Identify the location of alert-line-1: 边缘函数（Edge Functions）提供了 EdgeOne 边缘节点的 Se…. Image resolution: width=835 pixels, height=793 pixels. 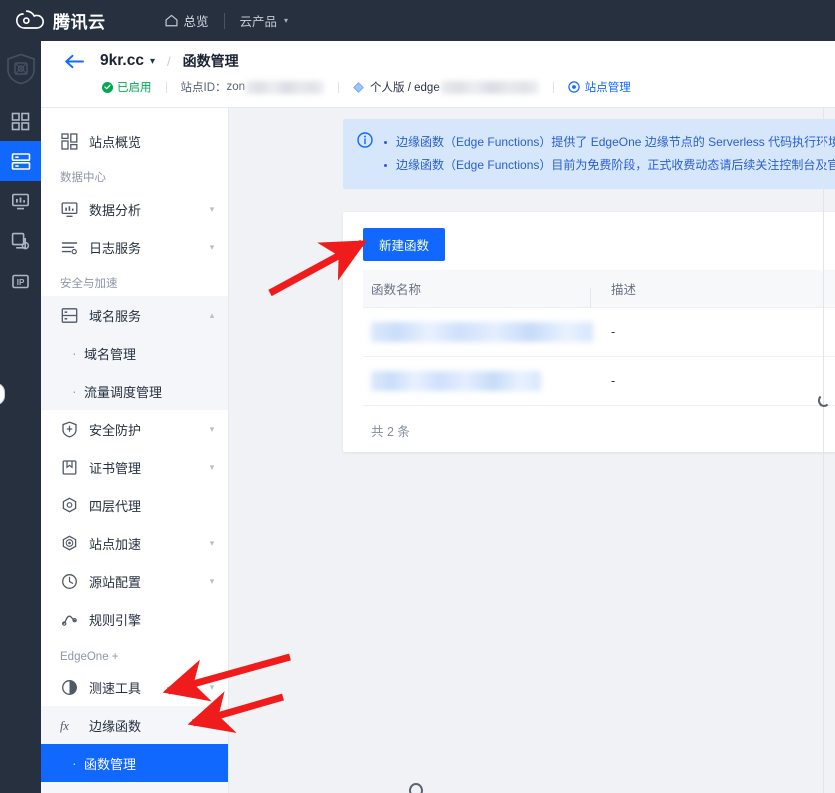
(609, 142).